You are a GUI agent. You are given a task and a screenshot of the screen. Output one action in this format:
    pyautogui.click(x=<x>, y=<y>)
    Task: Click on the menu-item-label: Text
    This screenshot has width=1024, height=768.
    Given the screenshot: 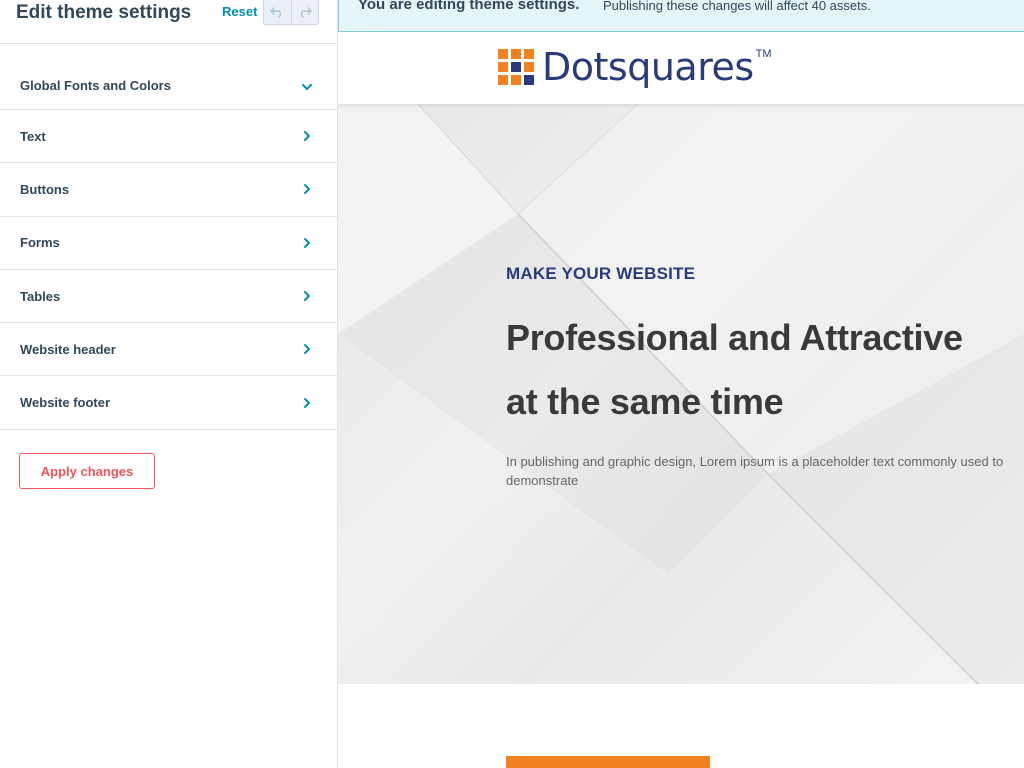 What is the action you would take?
    pyautogui.click(x=33, y=136)
    